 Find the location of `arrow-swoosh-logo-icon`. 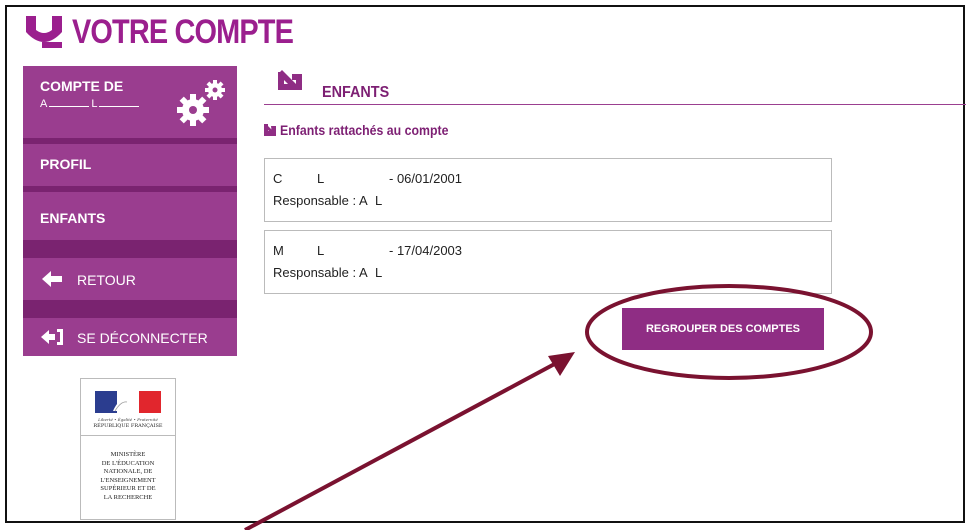

arrow-swoosh-logo-icon is located at coordinates (44, 32).